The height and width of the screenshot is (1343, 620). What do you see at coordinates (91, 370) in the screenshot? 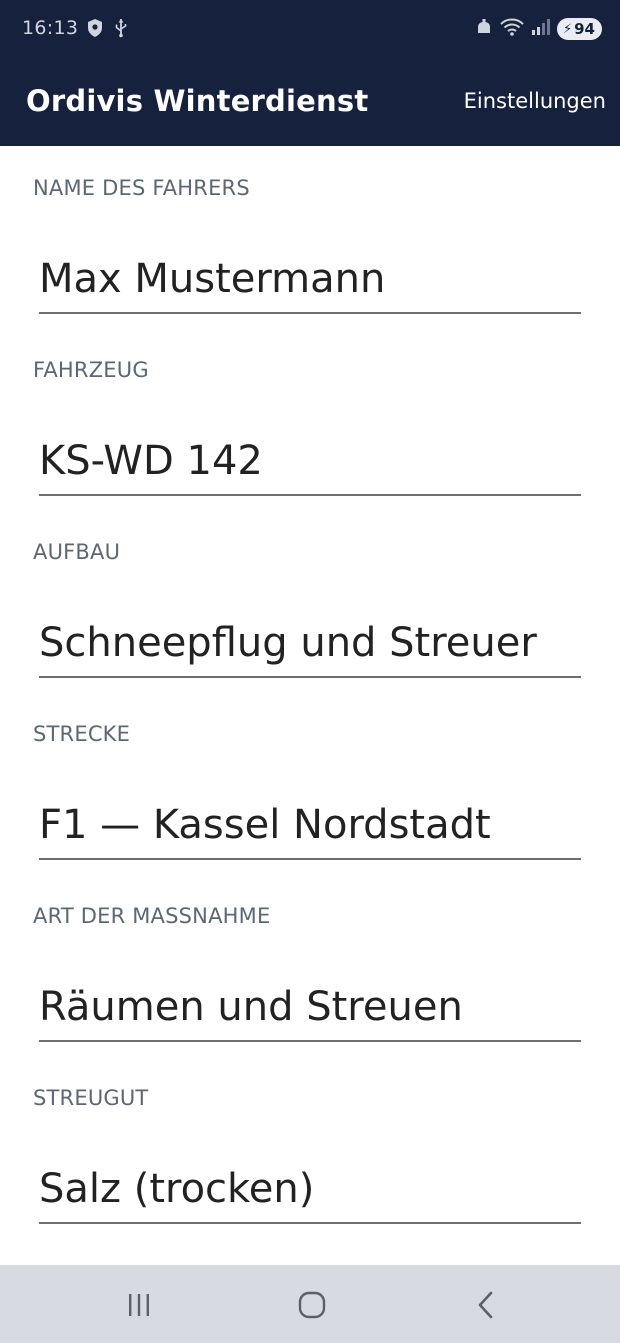
I see `field-label: FAHRZEUG` at bounding box center [91, 370].